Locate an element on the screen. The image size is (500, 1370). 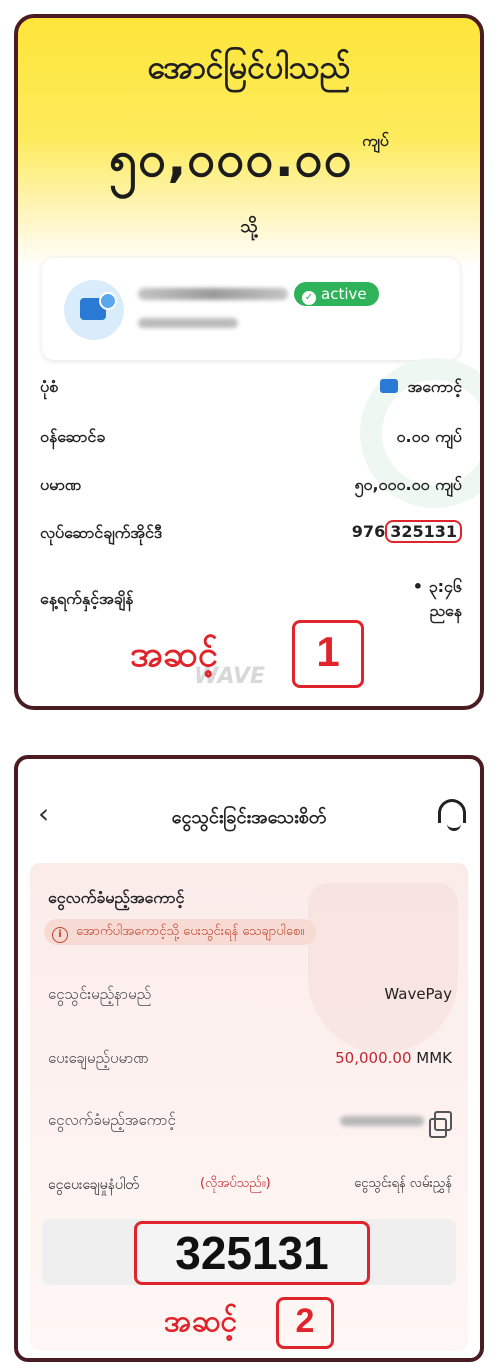
pay-amount-value: 50,000.00 is located at coordinates (373, 1058).